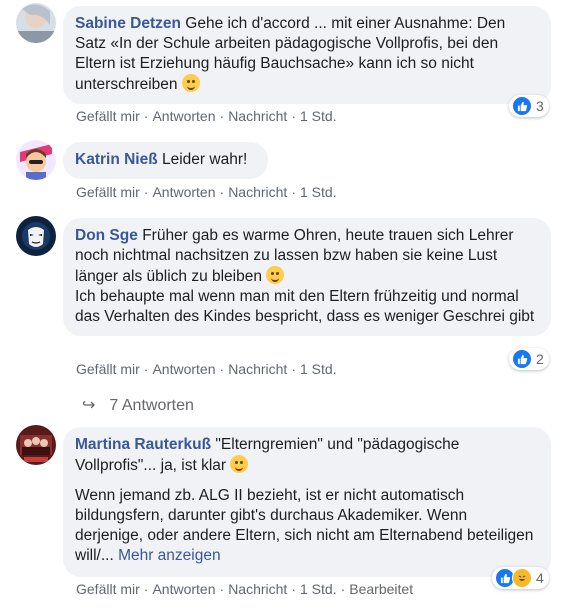 This screenshot has height=612, width=564. Describe the element at coordinates (205, 159) in the screenshot. I see `comment-text: Leider wahr!` at that location.